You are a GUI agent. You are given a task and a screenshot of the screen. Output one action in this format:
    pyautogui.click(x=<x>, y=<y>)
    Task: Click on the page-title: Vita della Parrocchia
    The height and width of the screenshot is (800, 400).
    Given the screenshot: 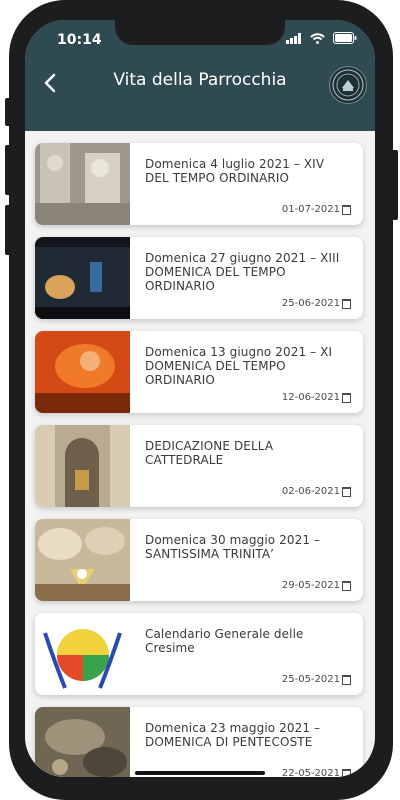 What is the action you would take?
    pyautogui.click(x=200, y=80)
    